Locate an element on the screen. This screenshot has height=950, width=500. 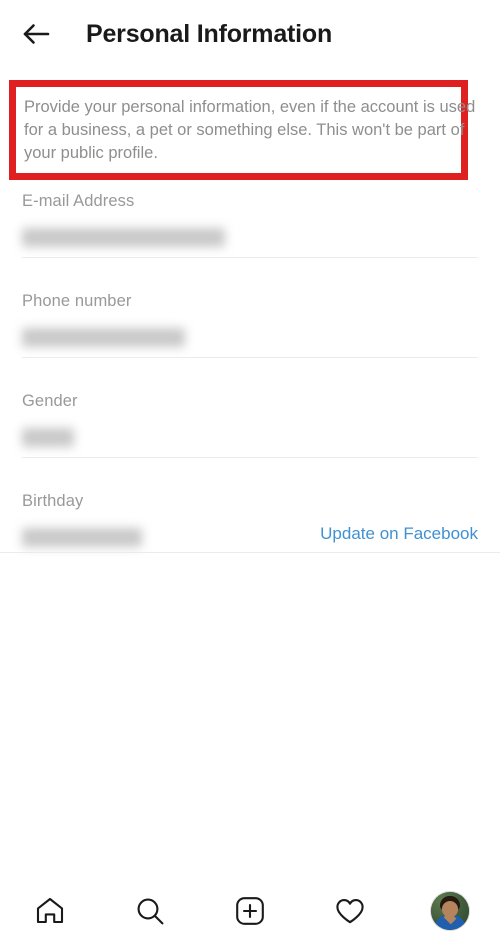
search-icon is located at coordinates (150, 911).